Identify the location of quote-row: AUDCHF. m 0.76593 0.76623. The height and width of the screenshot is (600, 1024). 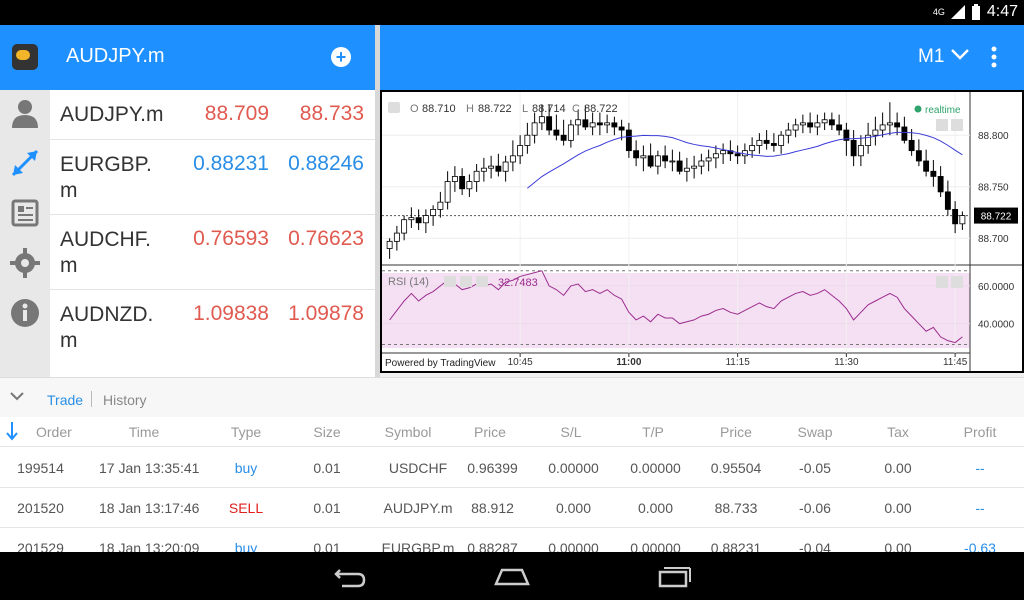
(212, 252).